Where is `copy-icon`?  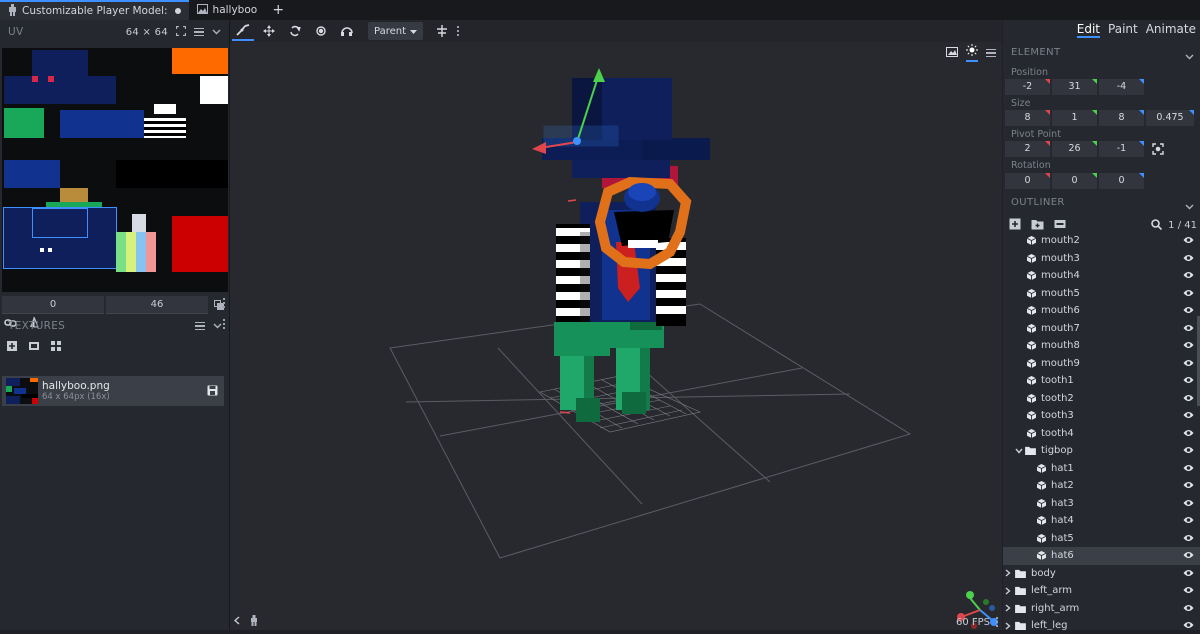 copy-icon is located at coordinates (219, 305).